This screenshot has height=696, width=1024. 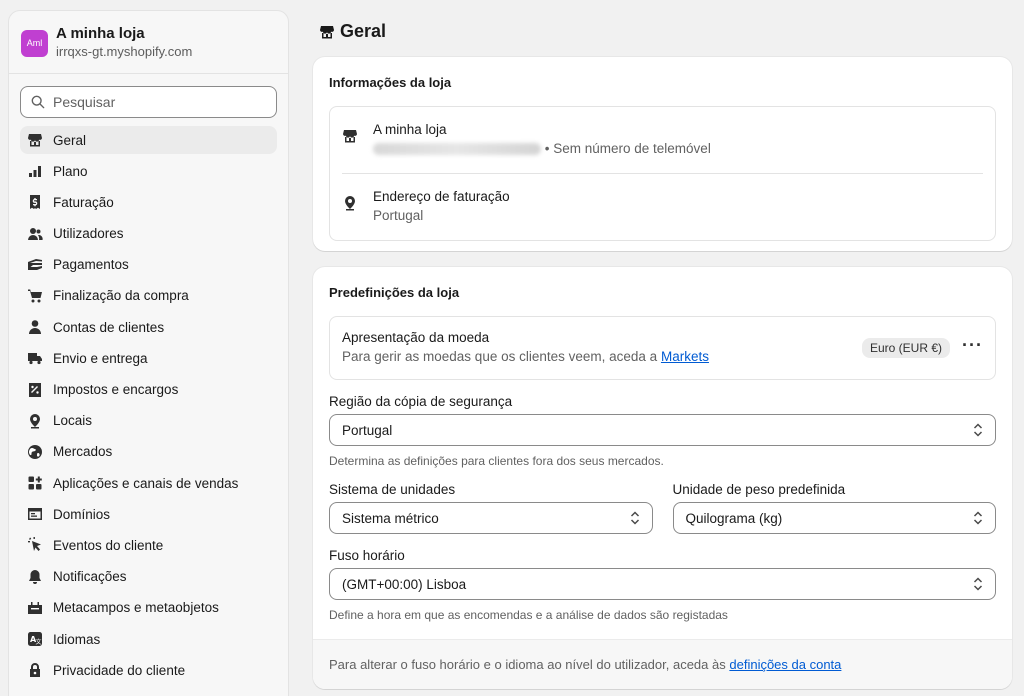 What do you see at coordinates (35, 390) in the screenshot?
I see `tax-icon` at bounding box center [35, 390].